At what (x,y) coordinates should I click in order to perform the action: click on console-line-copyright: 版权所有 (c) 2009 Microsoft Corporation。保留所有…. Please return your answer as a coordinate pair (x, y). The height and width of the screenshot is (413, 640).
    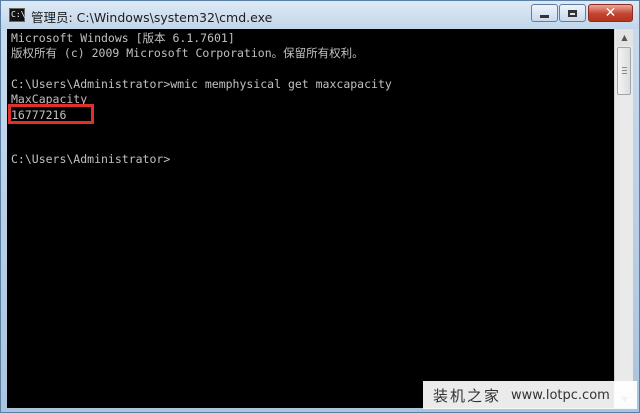
    Looking at the image, I should click on (187, 53).